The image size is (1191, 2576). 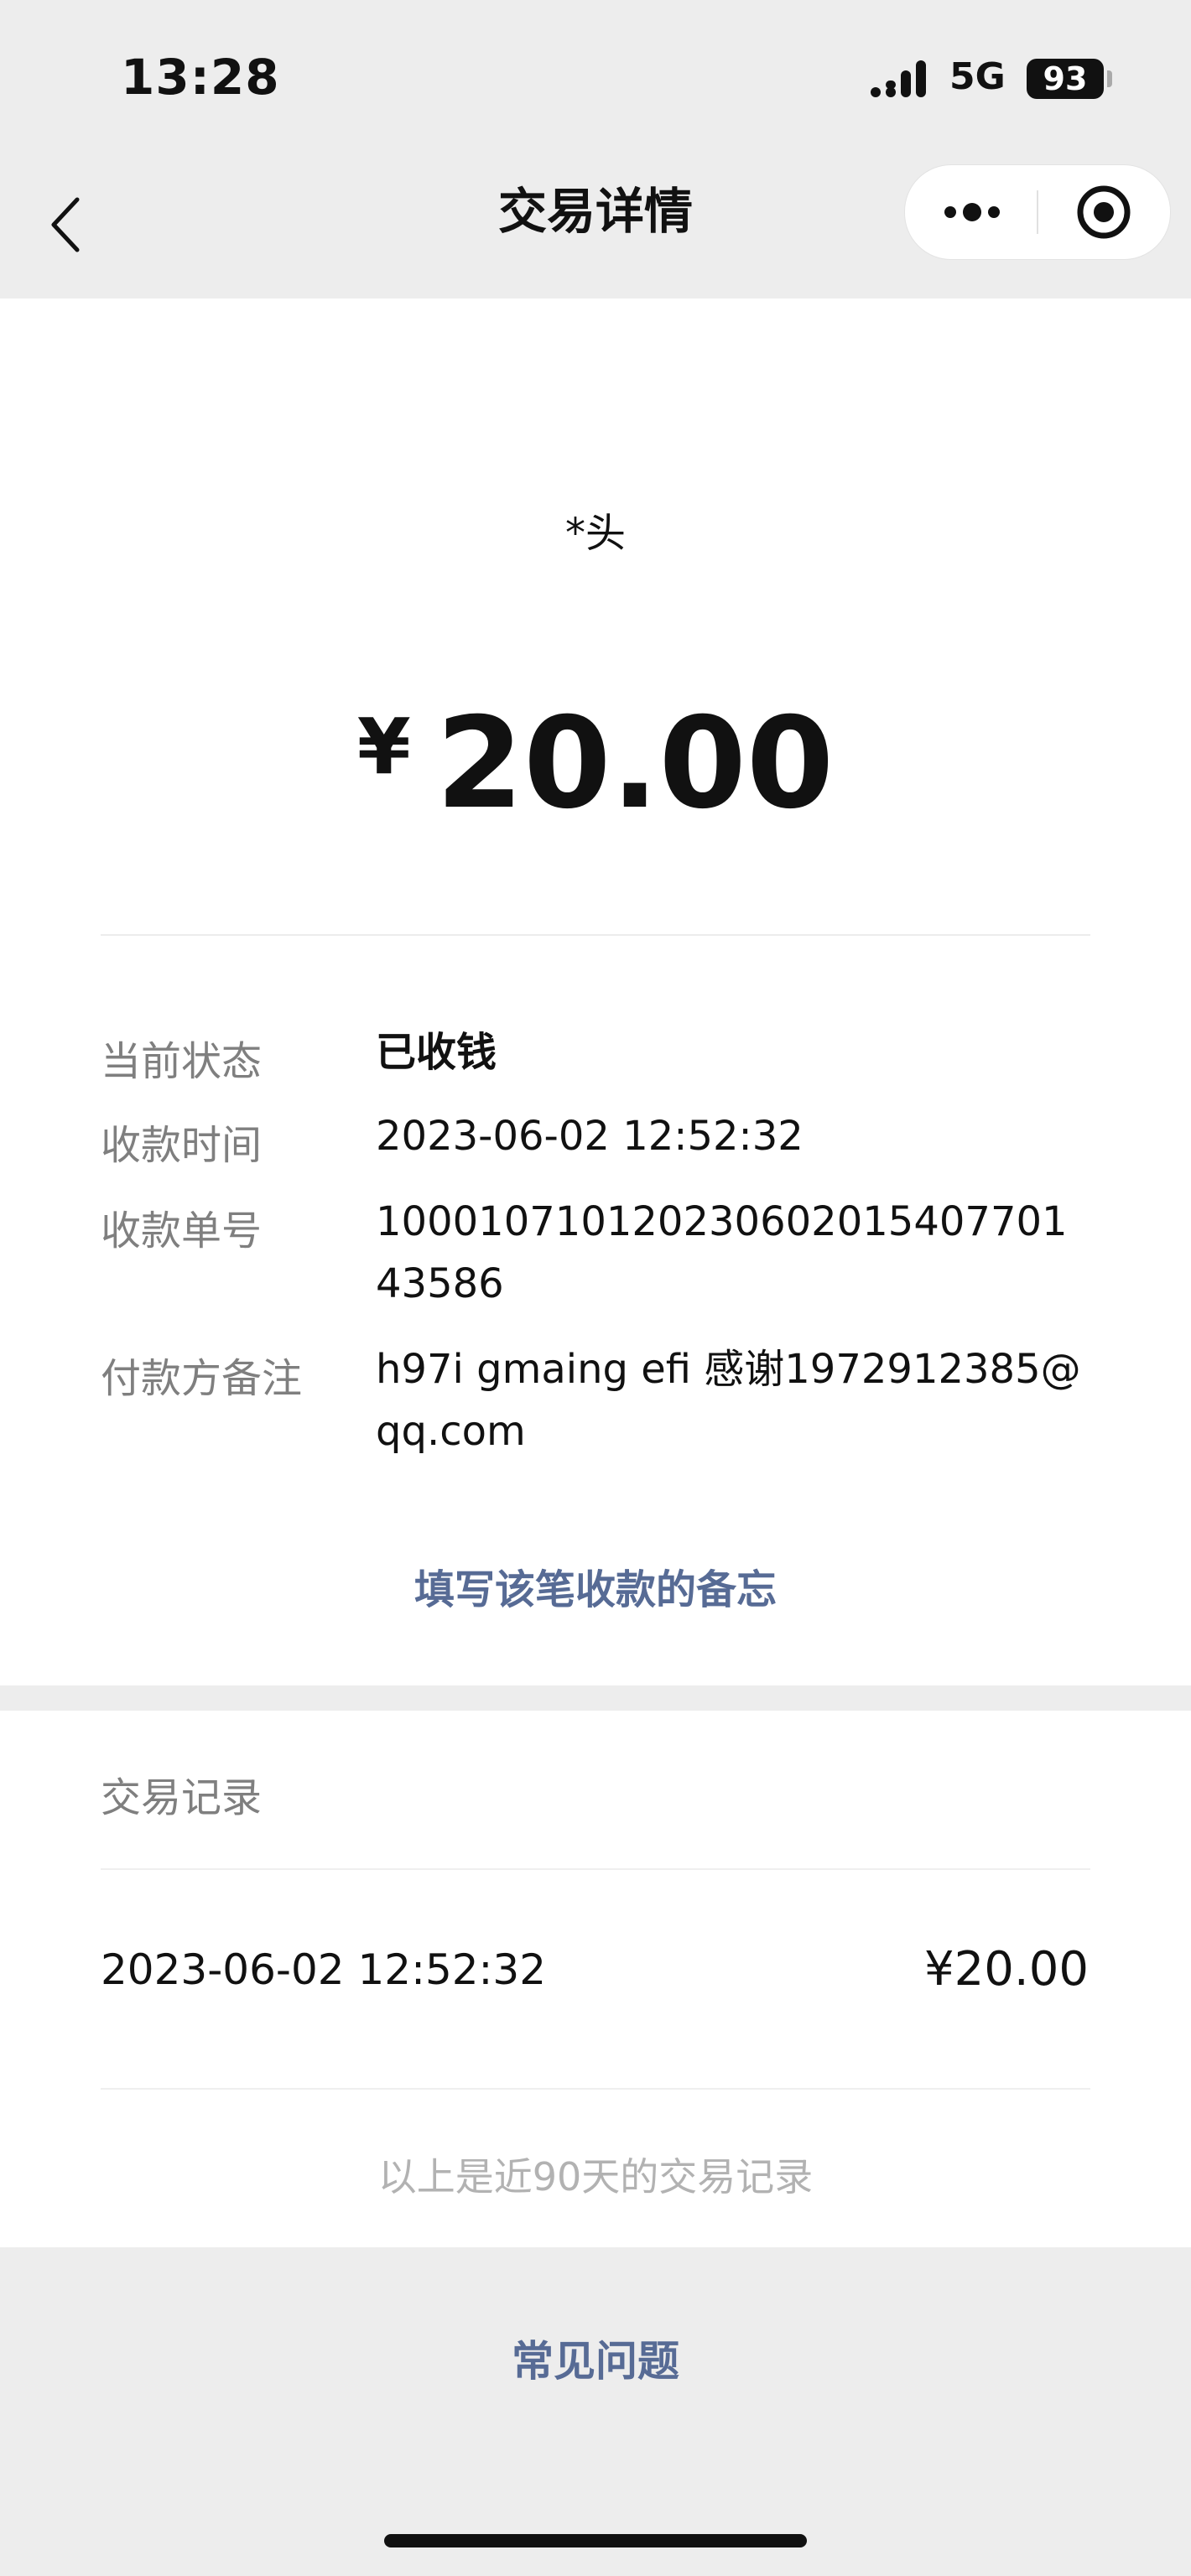 What do you see at coordinates (383, 747) in the screenshot?
I see `currency-symbol: ¥` at bounding box center [383, 747].